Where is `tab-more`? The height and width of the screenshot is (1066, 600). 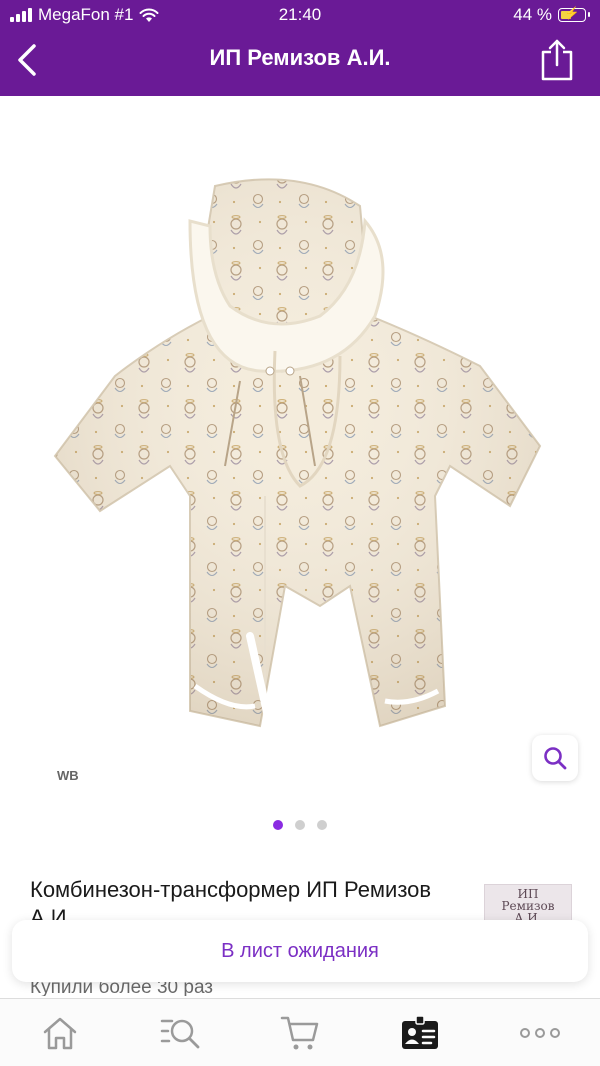
tab-more is located at coordinates (540, 1032).